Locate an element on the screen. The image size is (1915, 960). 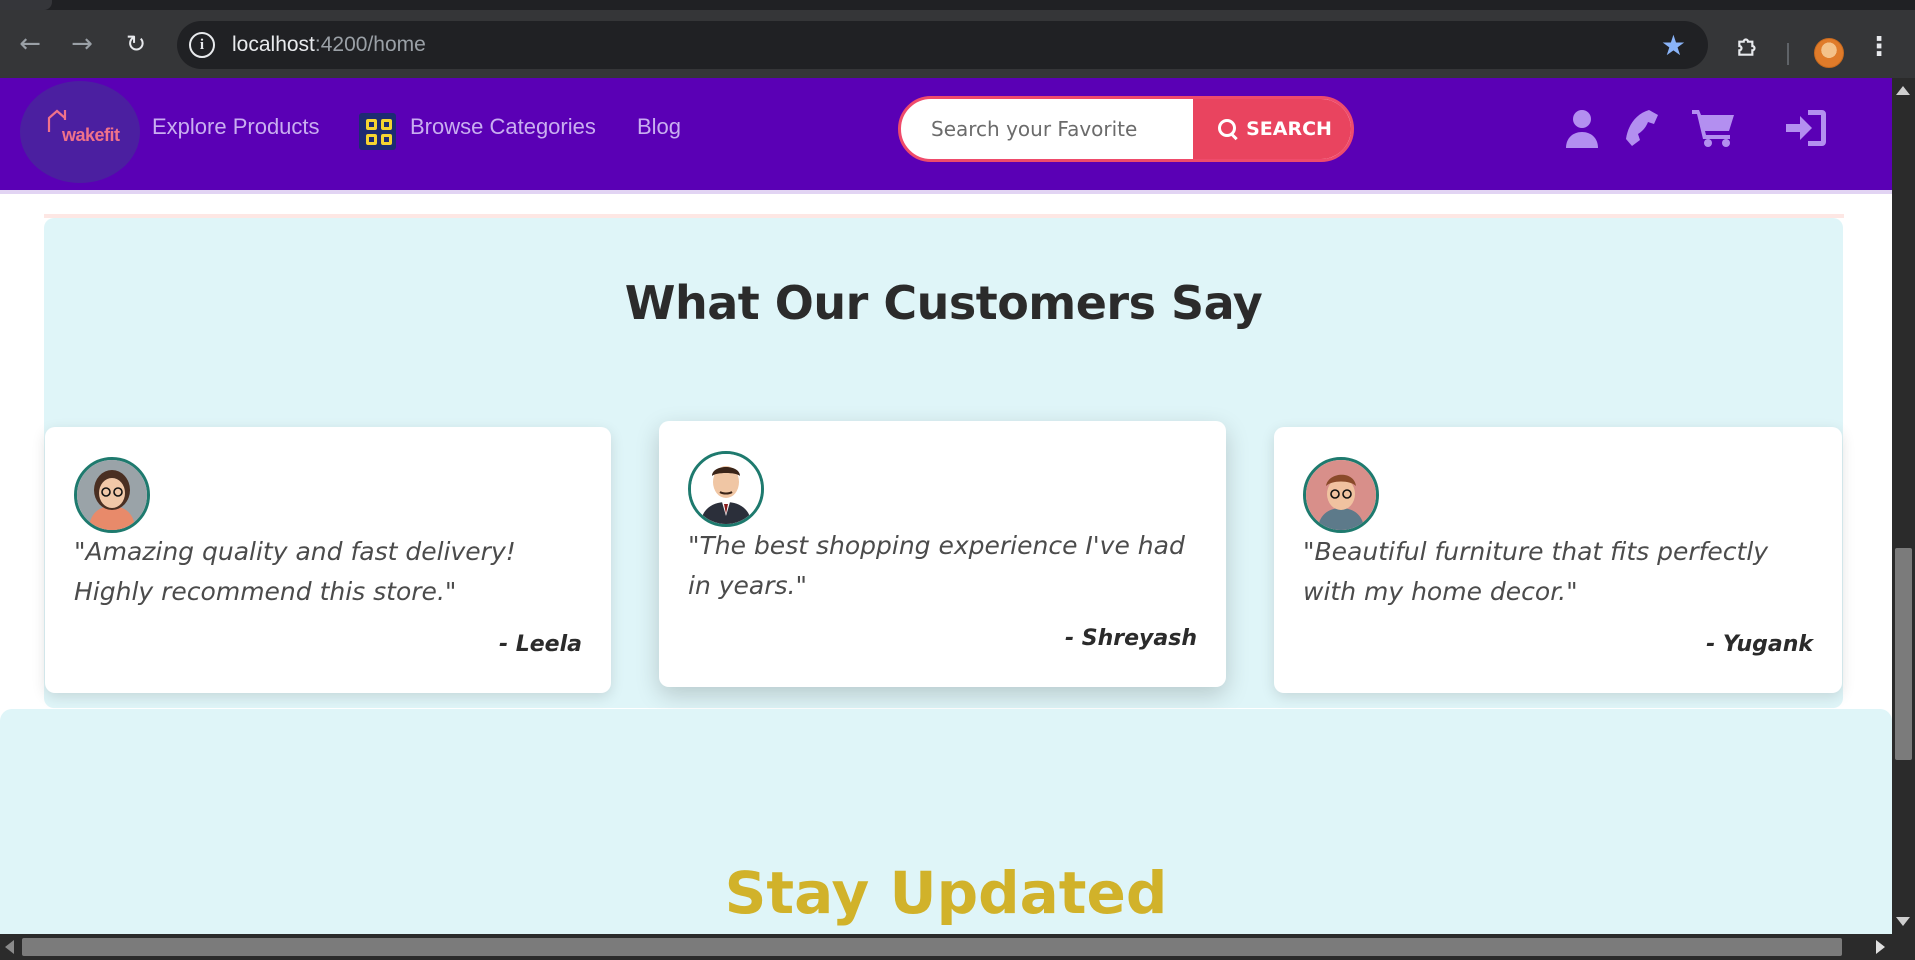
grid-icon is located at coordinates (377, 131).